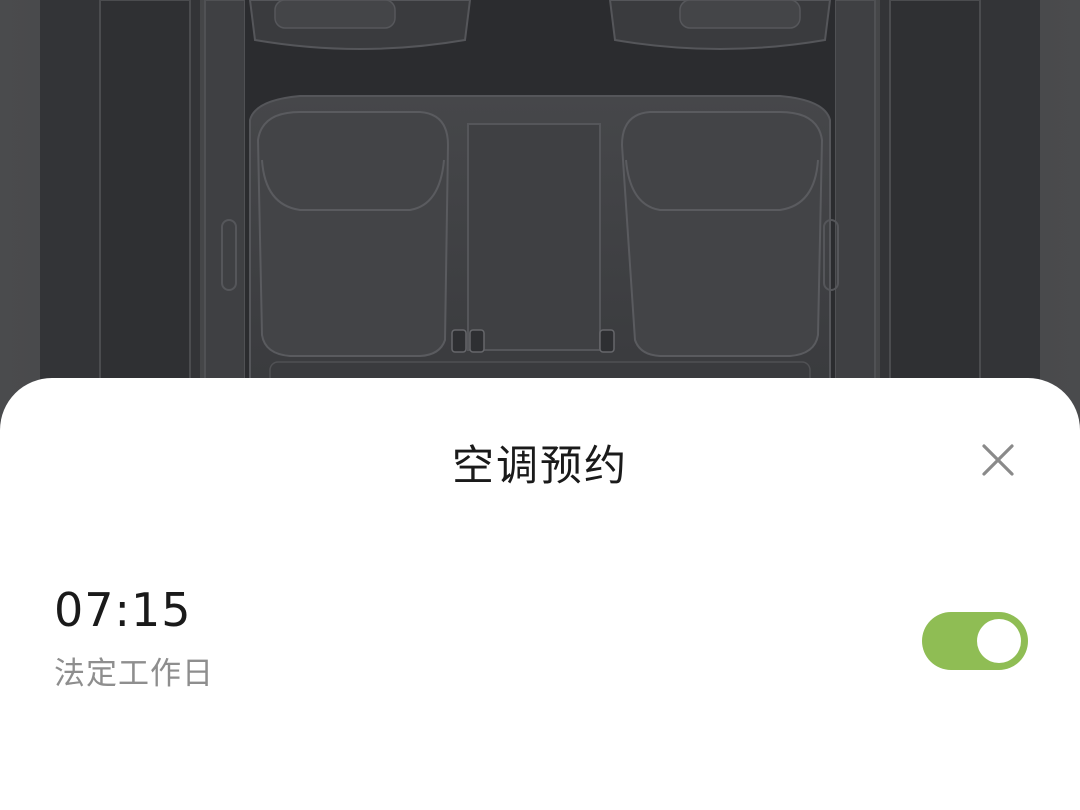 This screenshot has width=1080, height=810. Describe the element at coordinates (134, 674) in the screenshot. I see `schedule-repeat-label: 法定工作日` at that location.